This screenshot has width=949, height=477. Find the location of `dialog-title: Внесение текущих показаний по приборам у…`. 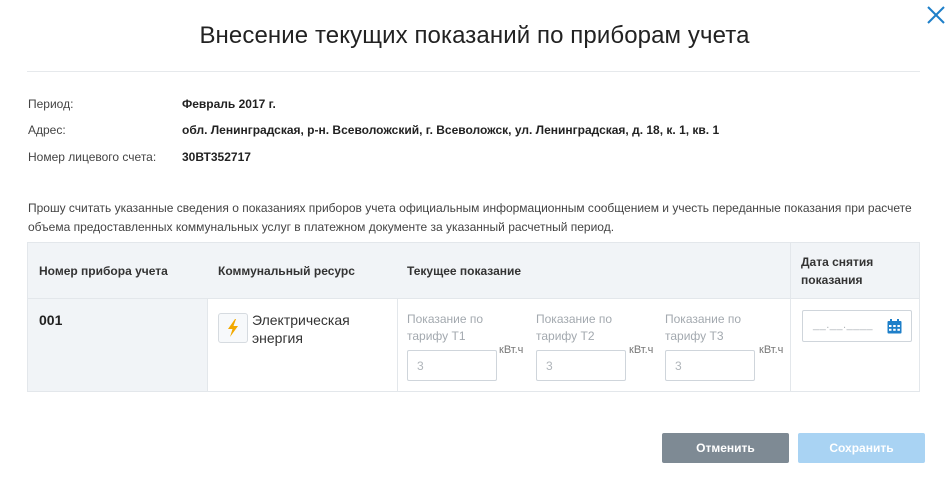

dialog-title: Внесение текущих показаний по приборам у… is located at coordinates (474, 35).